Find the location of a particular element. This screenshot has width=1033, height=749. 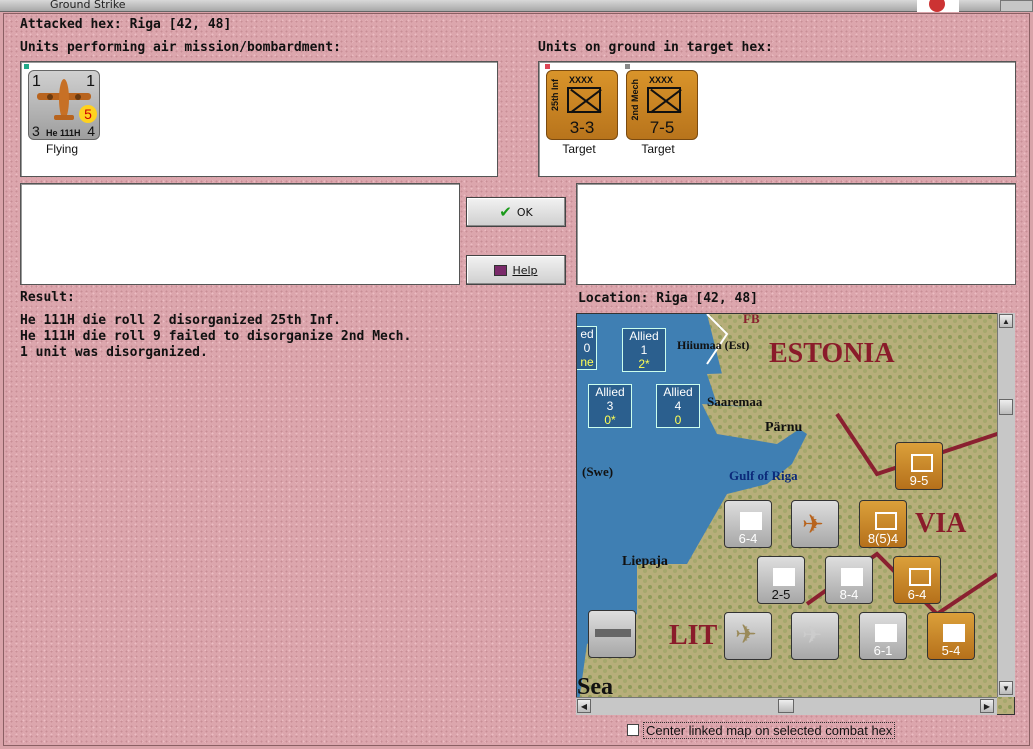

map-label-parnu: Pärnu is located at coordinates (784, 427).